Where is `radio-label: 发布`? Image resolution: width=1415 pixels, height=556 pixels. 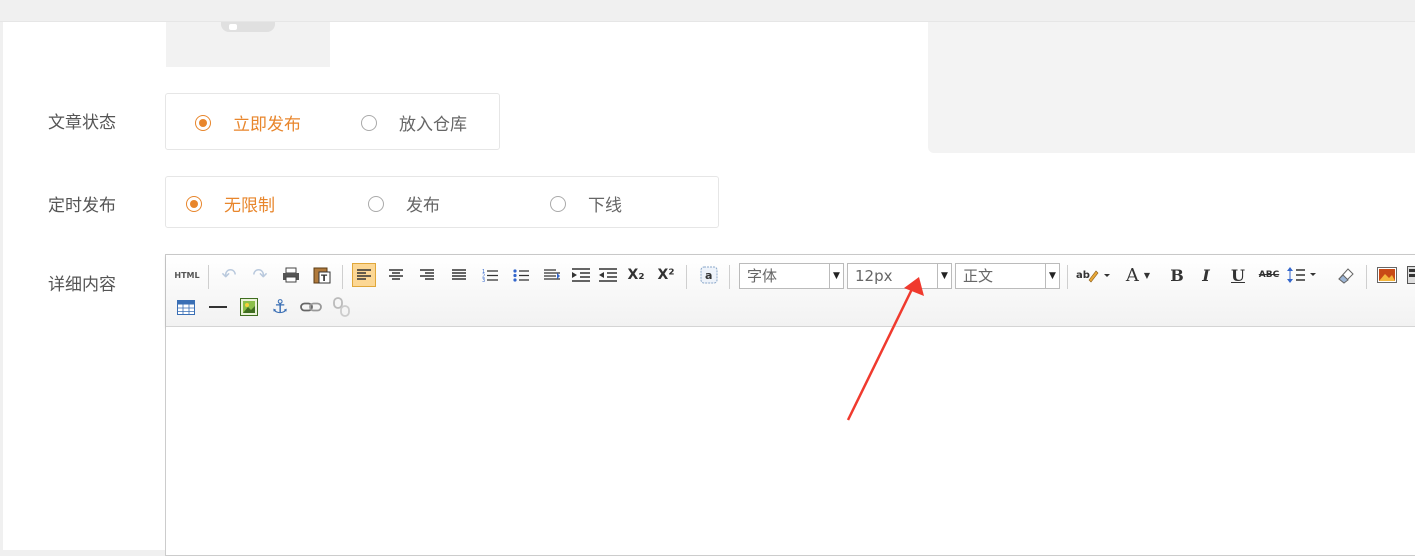 radio-label: 发布 is located at coordinates (423, 203).